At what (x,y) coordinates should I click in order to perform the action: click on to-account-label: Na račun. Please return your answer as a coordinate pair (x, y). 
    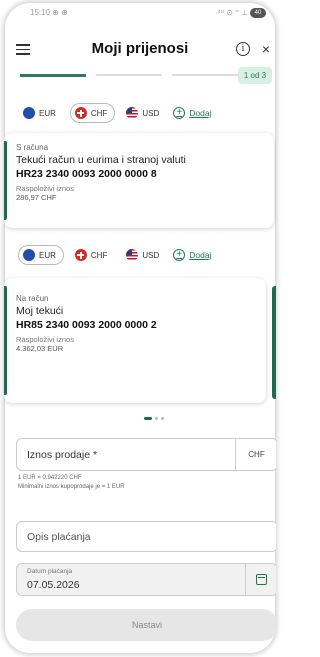
    Looking at the image, I should click on (32, 298).